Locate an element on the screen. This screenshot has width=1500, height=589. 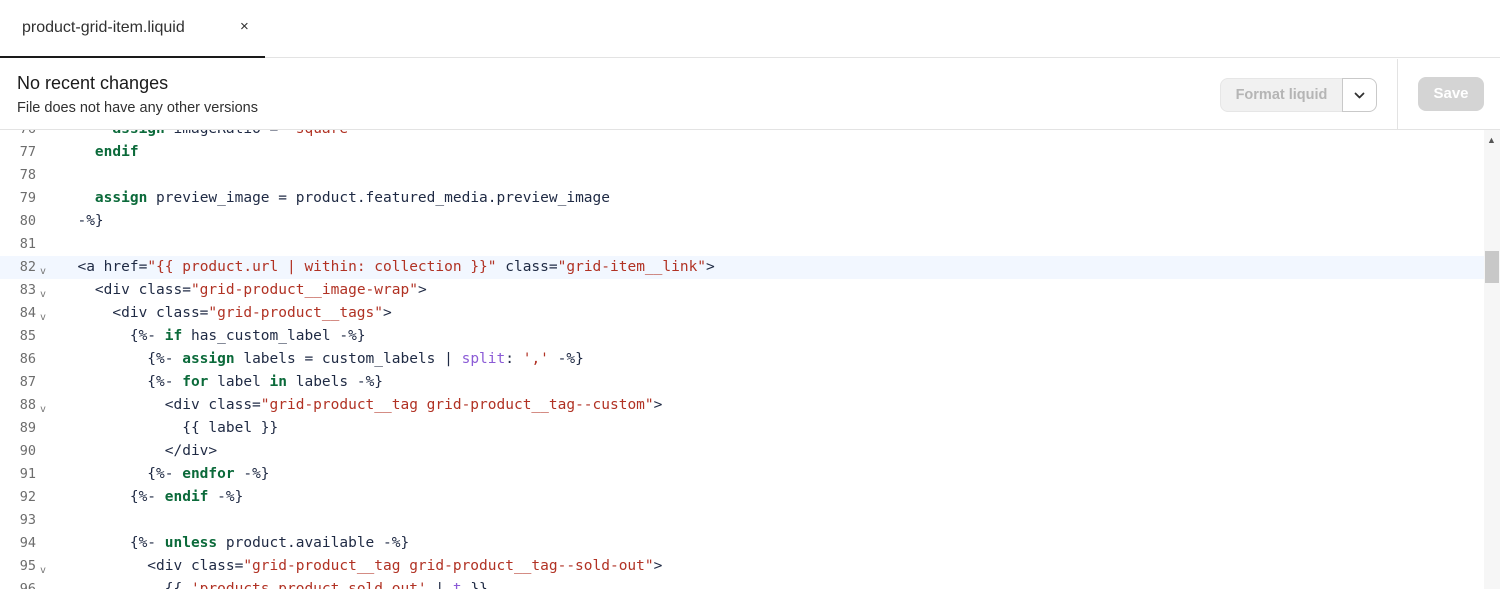
tab-bar: product-grid-item.liquid × is located at coordinates (750, 29).